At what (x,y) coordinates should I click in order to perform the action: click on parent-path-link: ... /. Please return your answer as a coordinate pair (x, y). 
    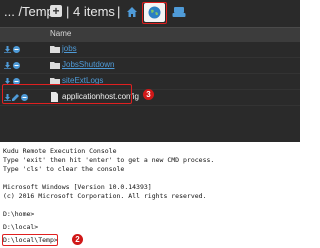
    Looking at the image, I should click on (13, 11).